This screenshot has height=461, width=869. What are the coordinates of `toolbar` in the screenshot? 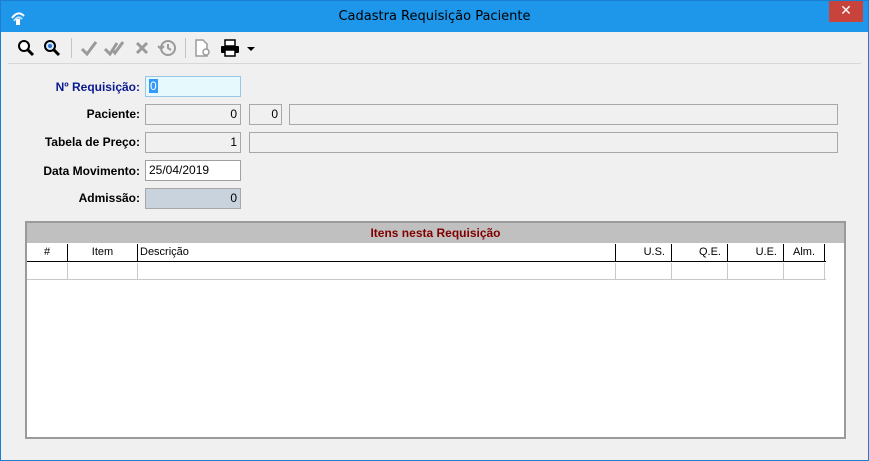 It's located at (434, 48).